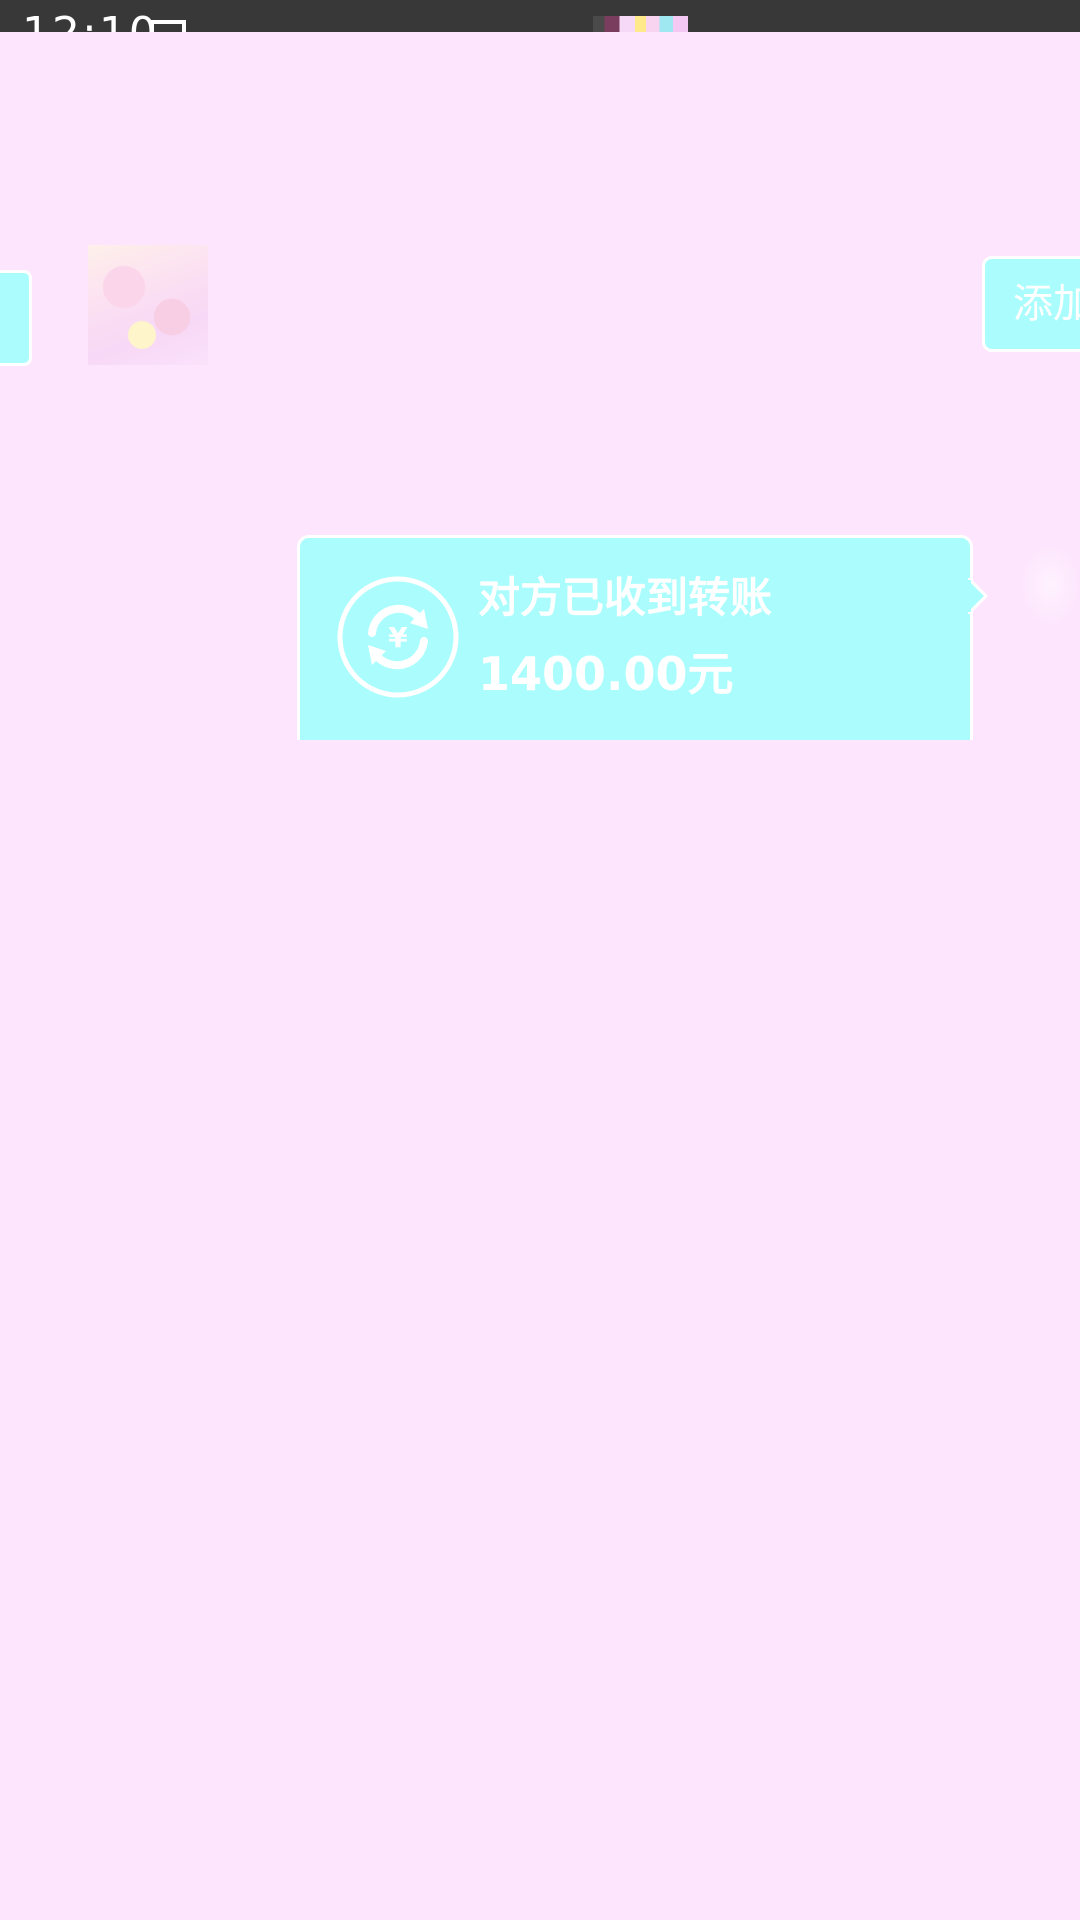  I want to click on add-button: 添加, so click(1031, 304).